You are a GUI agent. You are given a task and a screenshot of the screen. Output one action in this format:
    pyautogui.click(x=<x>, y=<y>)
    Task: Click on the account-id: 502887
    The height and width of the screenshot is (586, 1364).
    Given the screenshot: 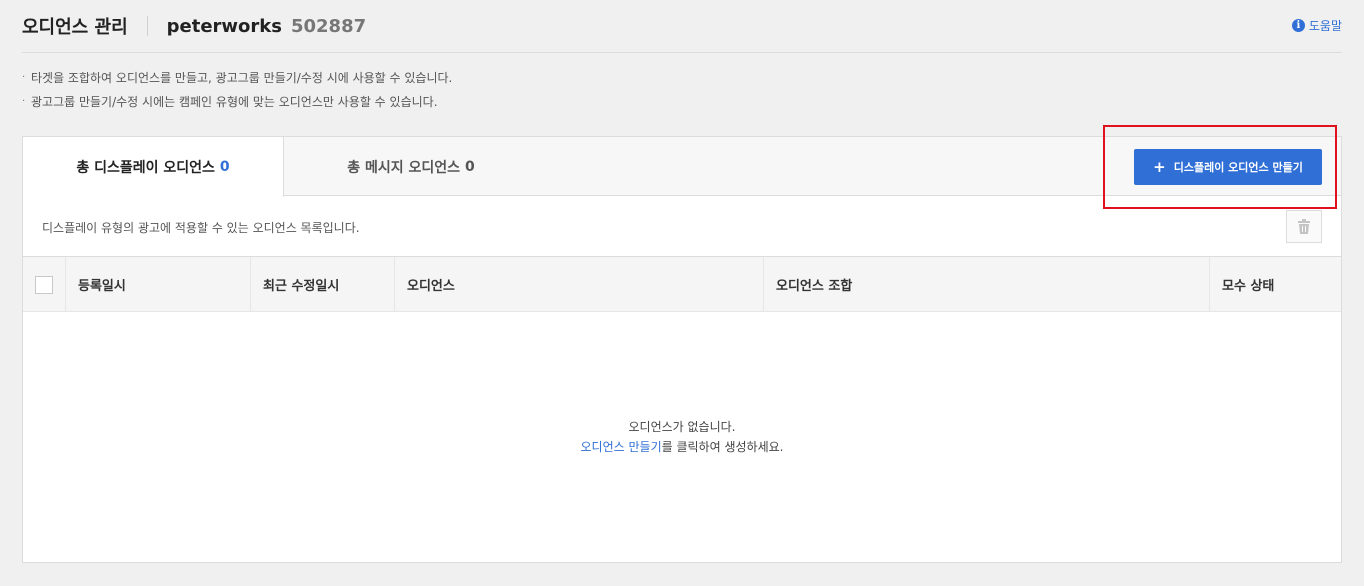 What is the action you would take?
    pyautogui.click(x=328, y=26)
    